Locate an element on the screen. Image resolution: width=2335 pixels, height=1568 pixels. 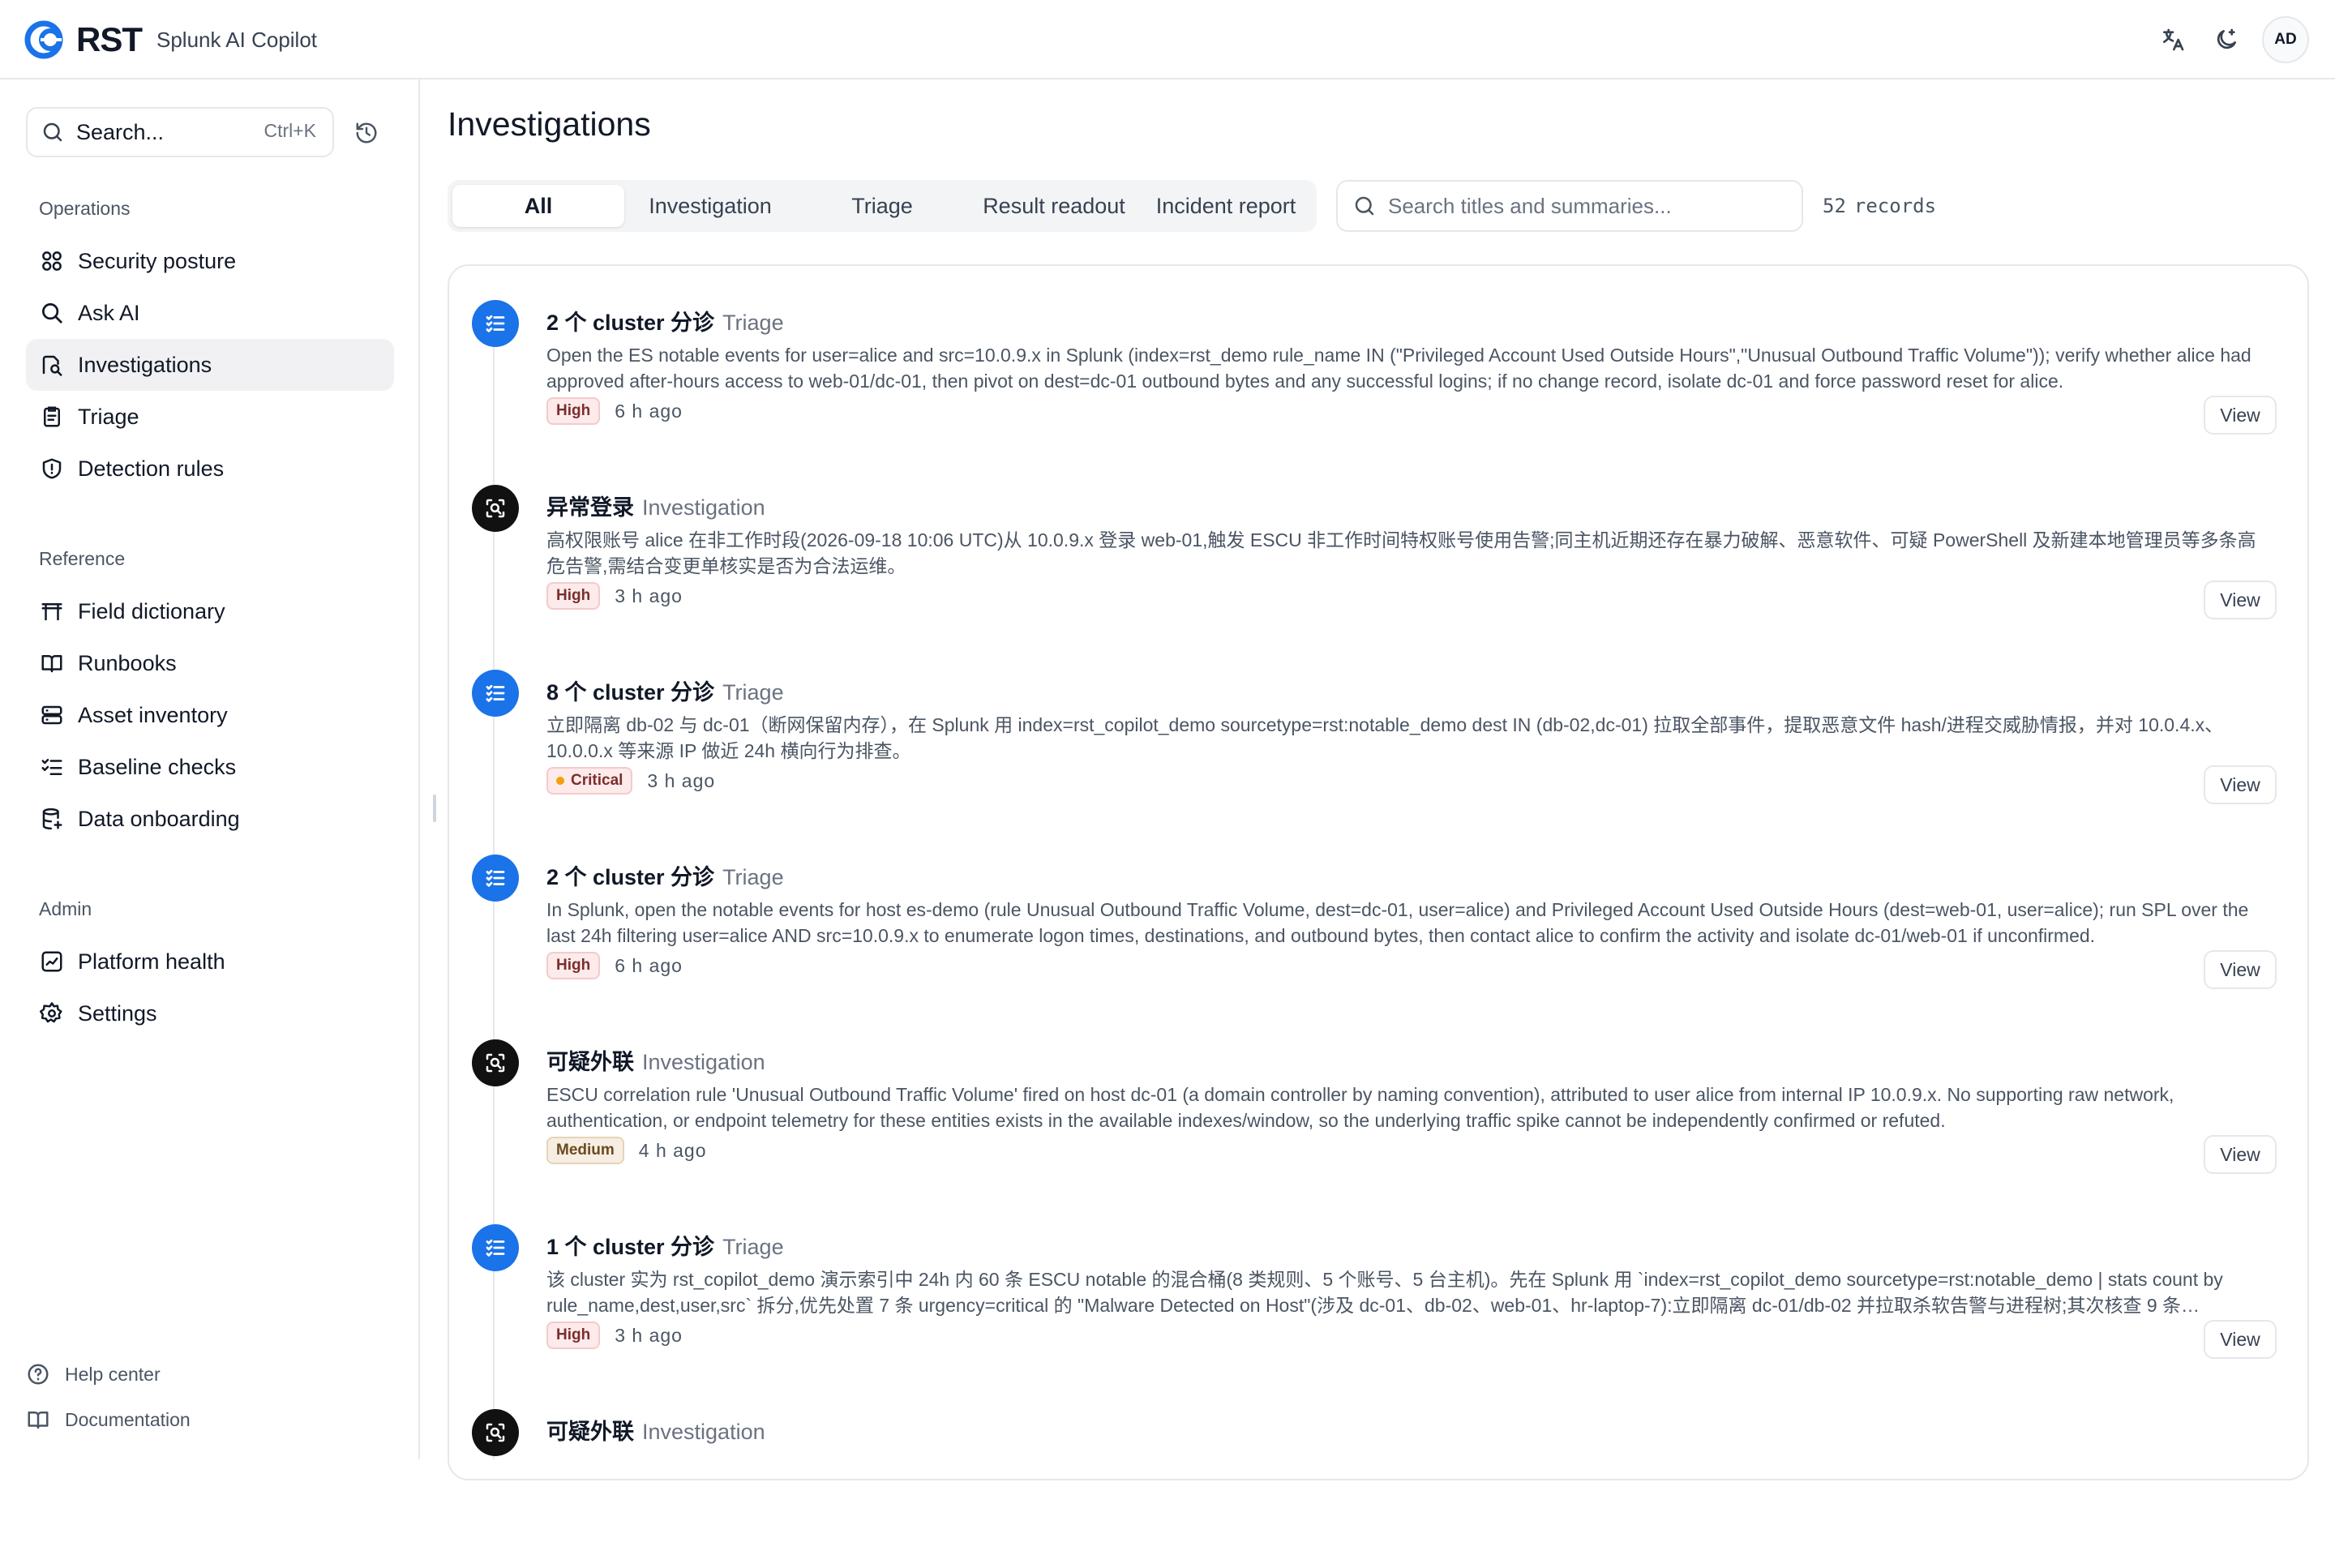
entry-name: 2 个 cluster 分诊 is located at coordinates (630, 877).